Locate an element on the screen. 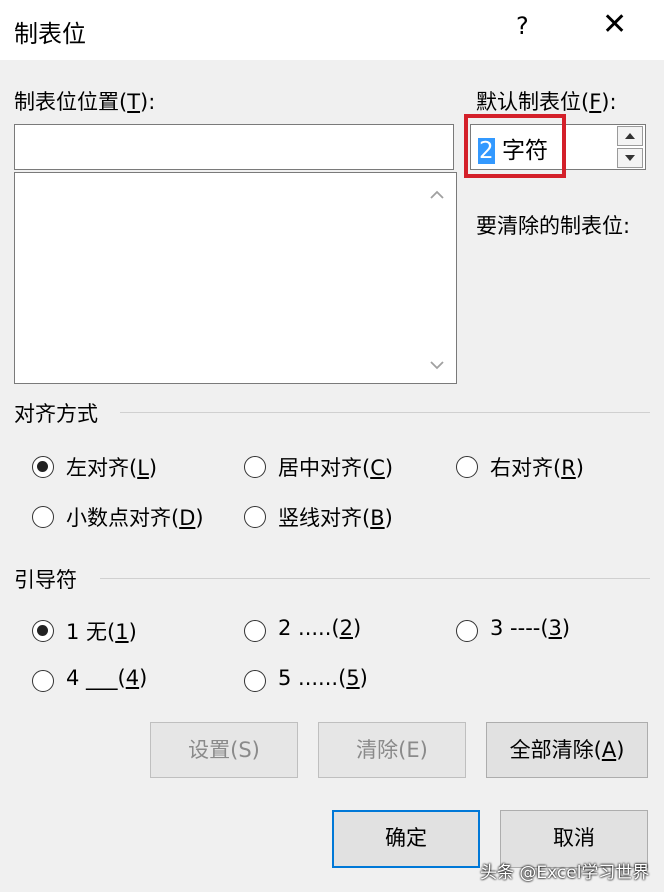 The image size is (664, 892). spin-up-button is located at coordinates (630, 136).